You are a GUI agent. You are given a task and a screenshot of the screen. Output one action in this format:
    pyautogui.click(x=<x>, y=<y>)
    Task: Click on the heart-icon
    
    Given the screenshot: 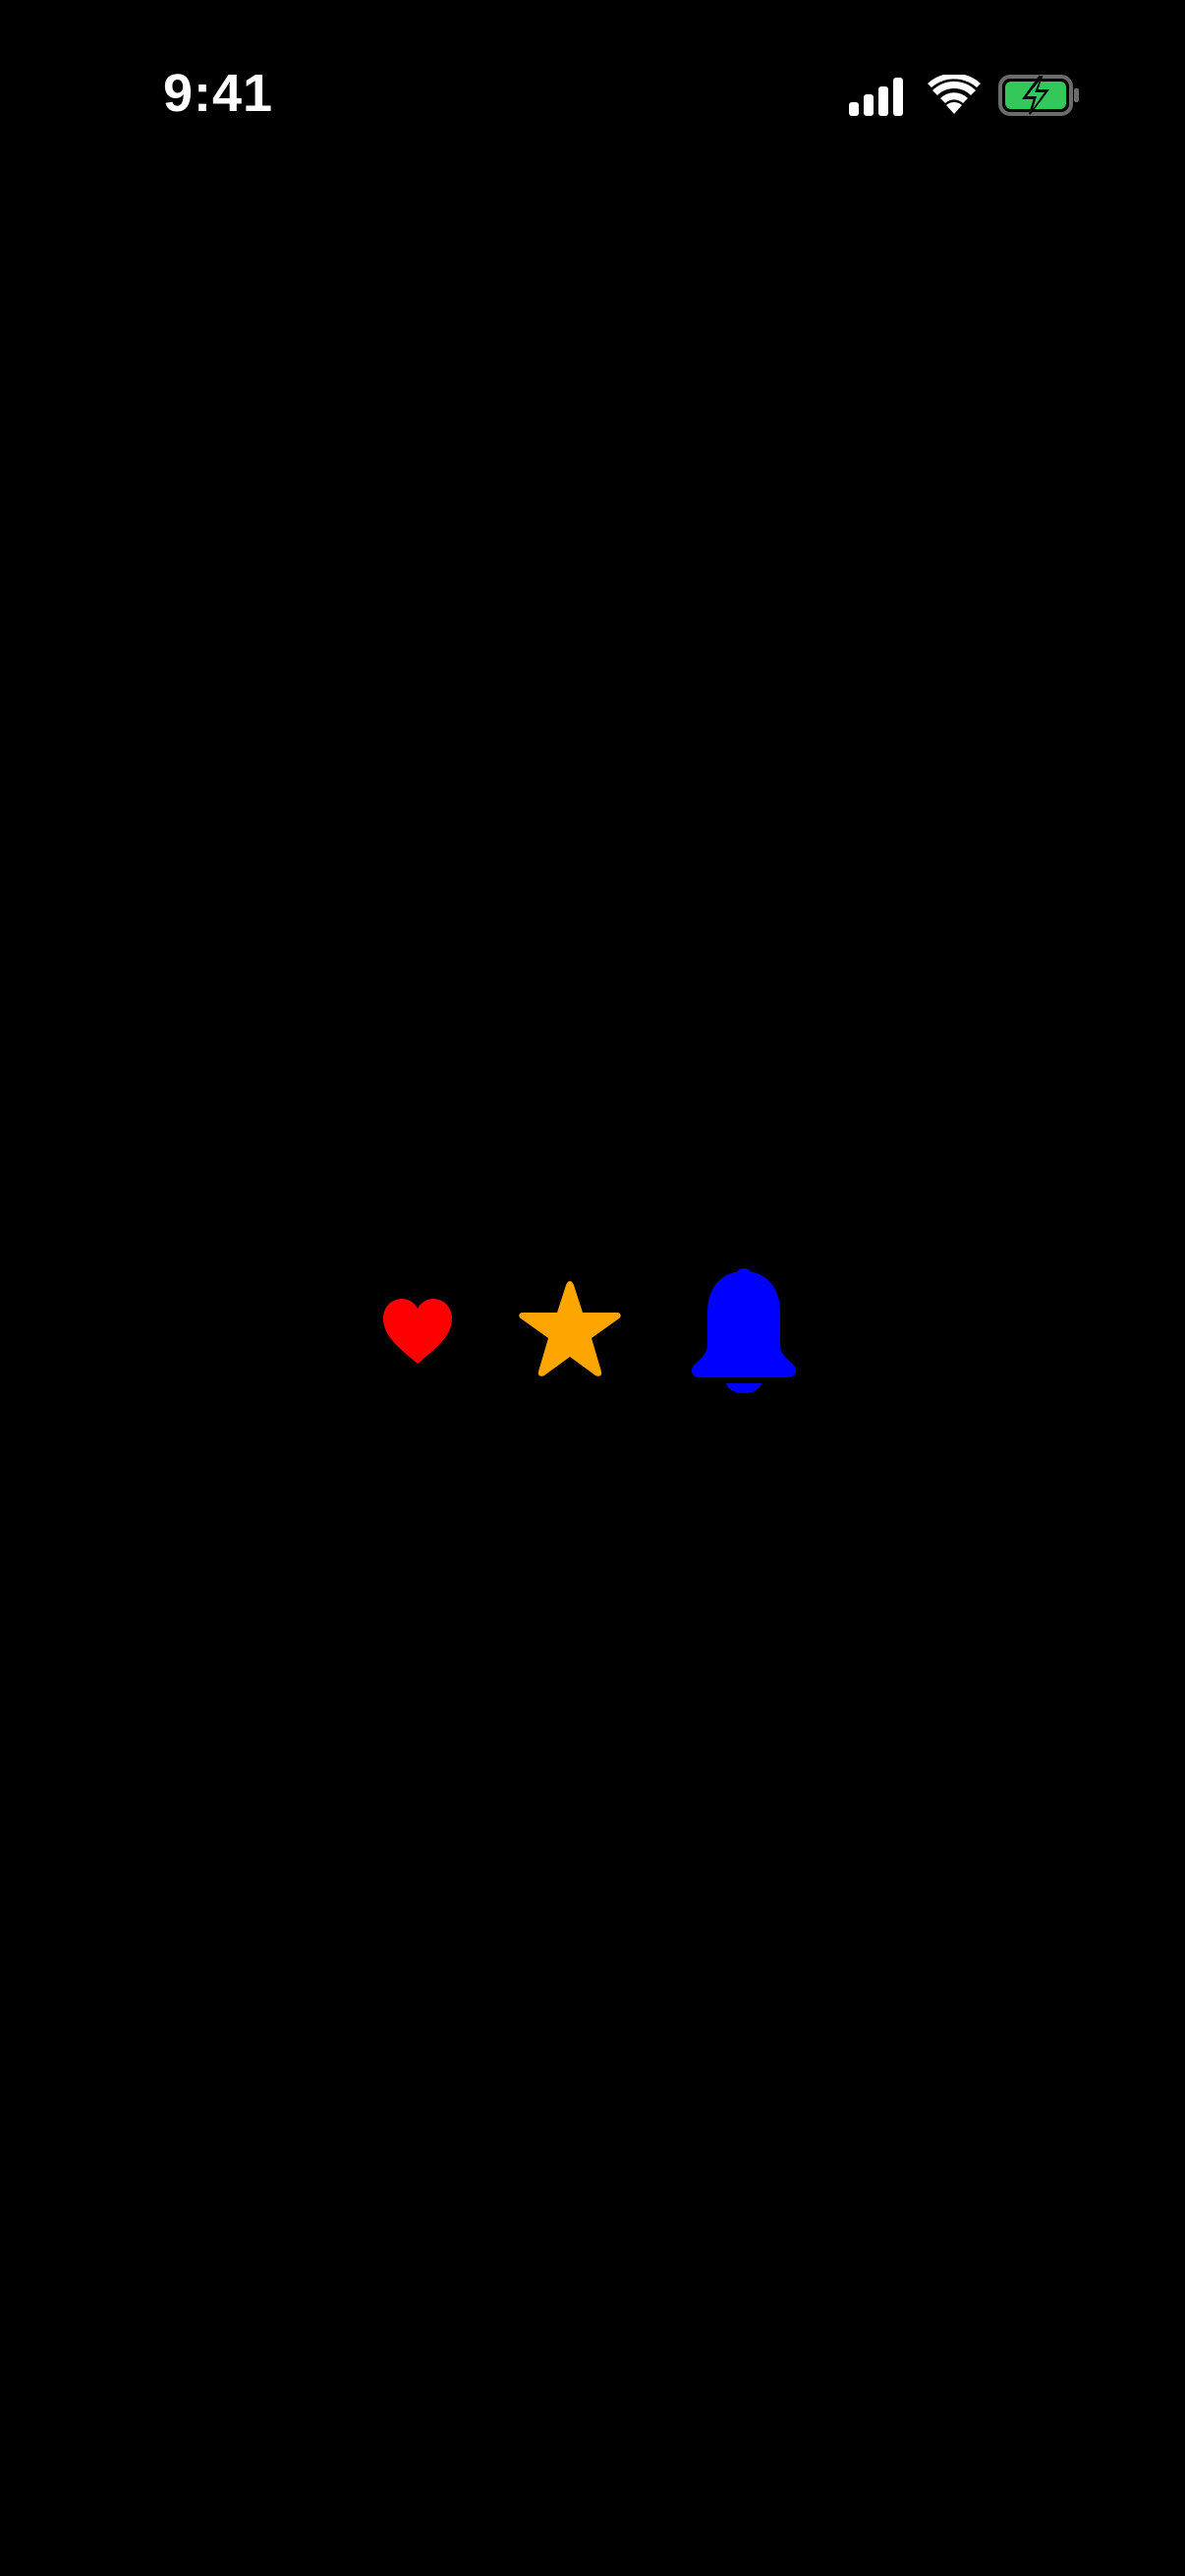 What is the action you would take?
    pyautogui.click(x=417, y=1331)
    